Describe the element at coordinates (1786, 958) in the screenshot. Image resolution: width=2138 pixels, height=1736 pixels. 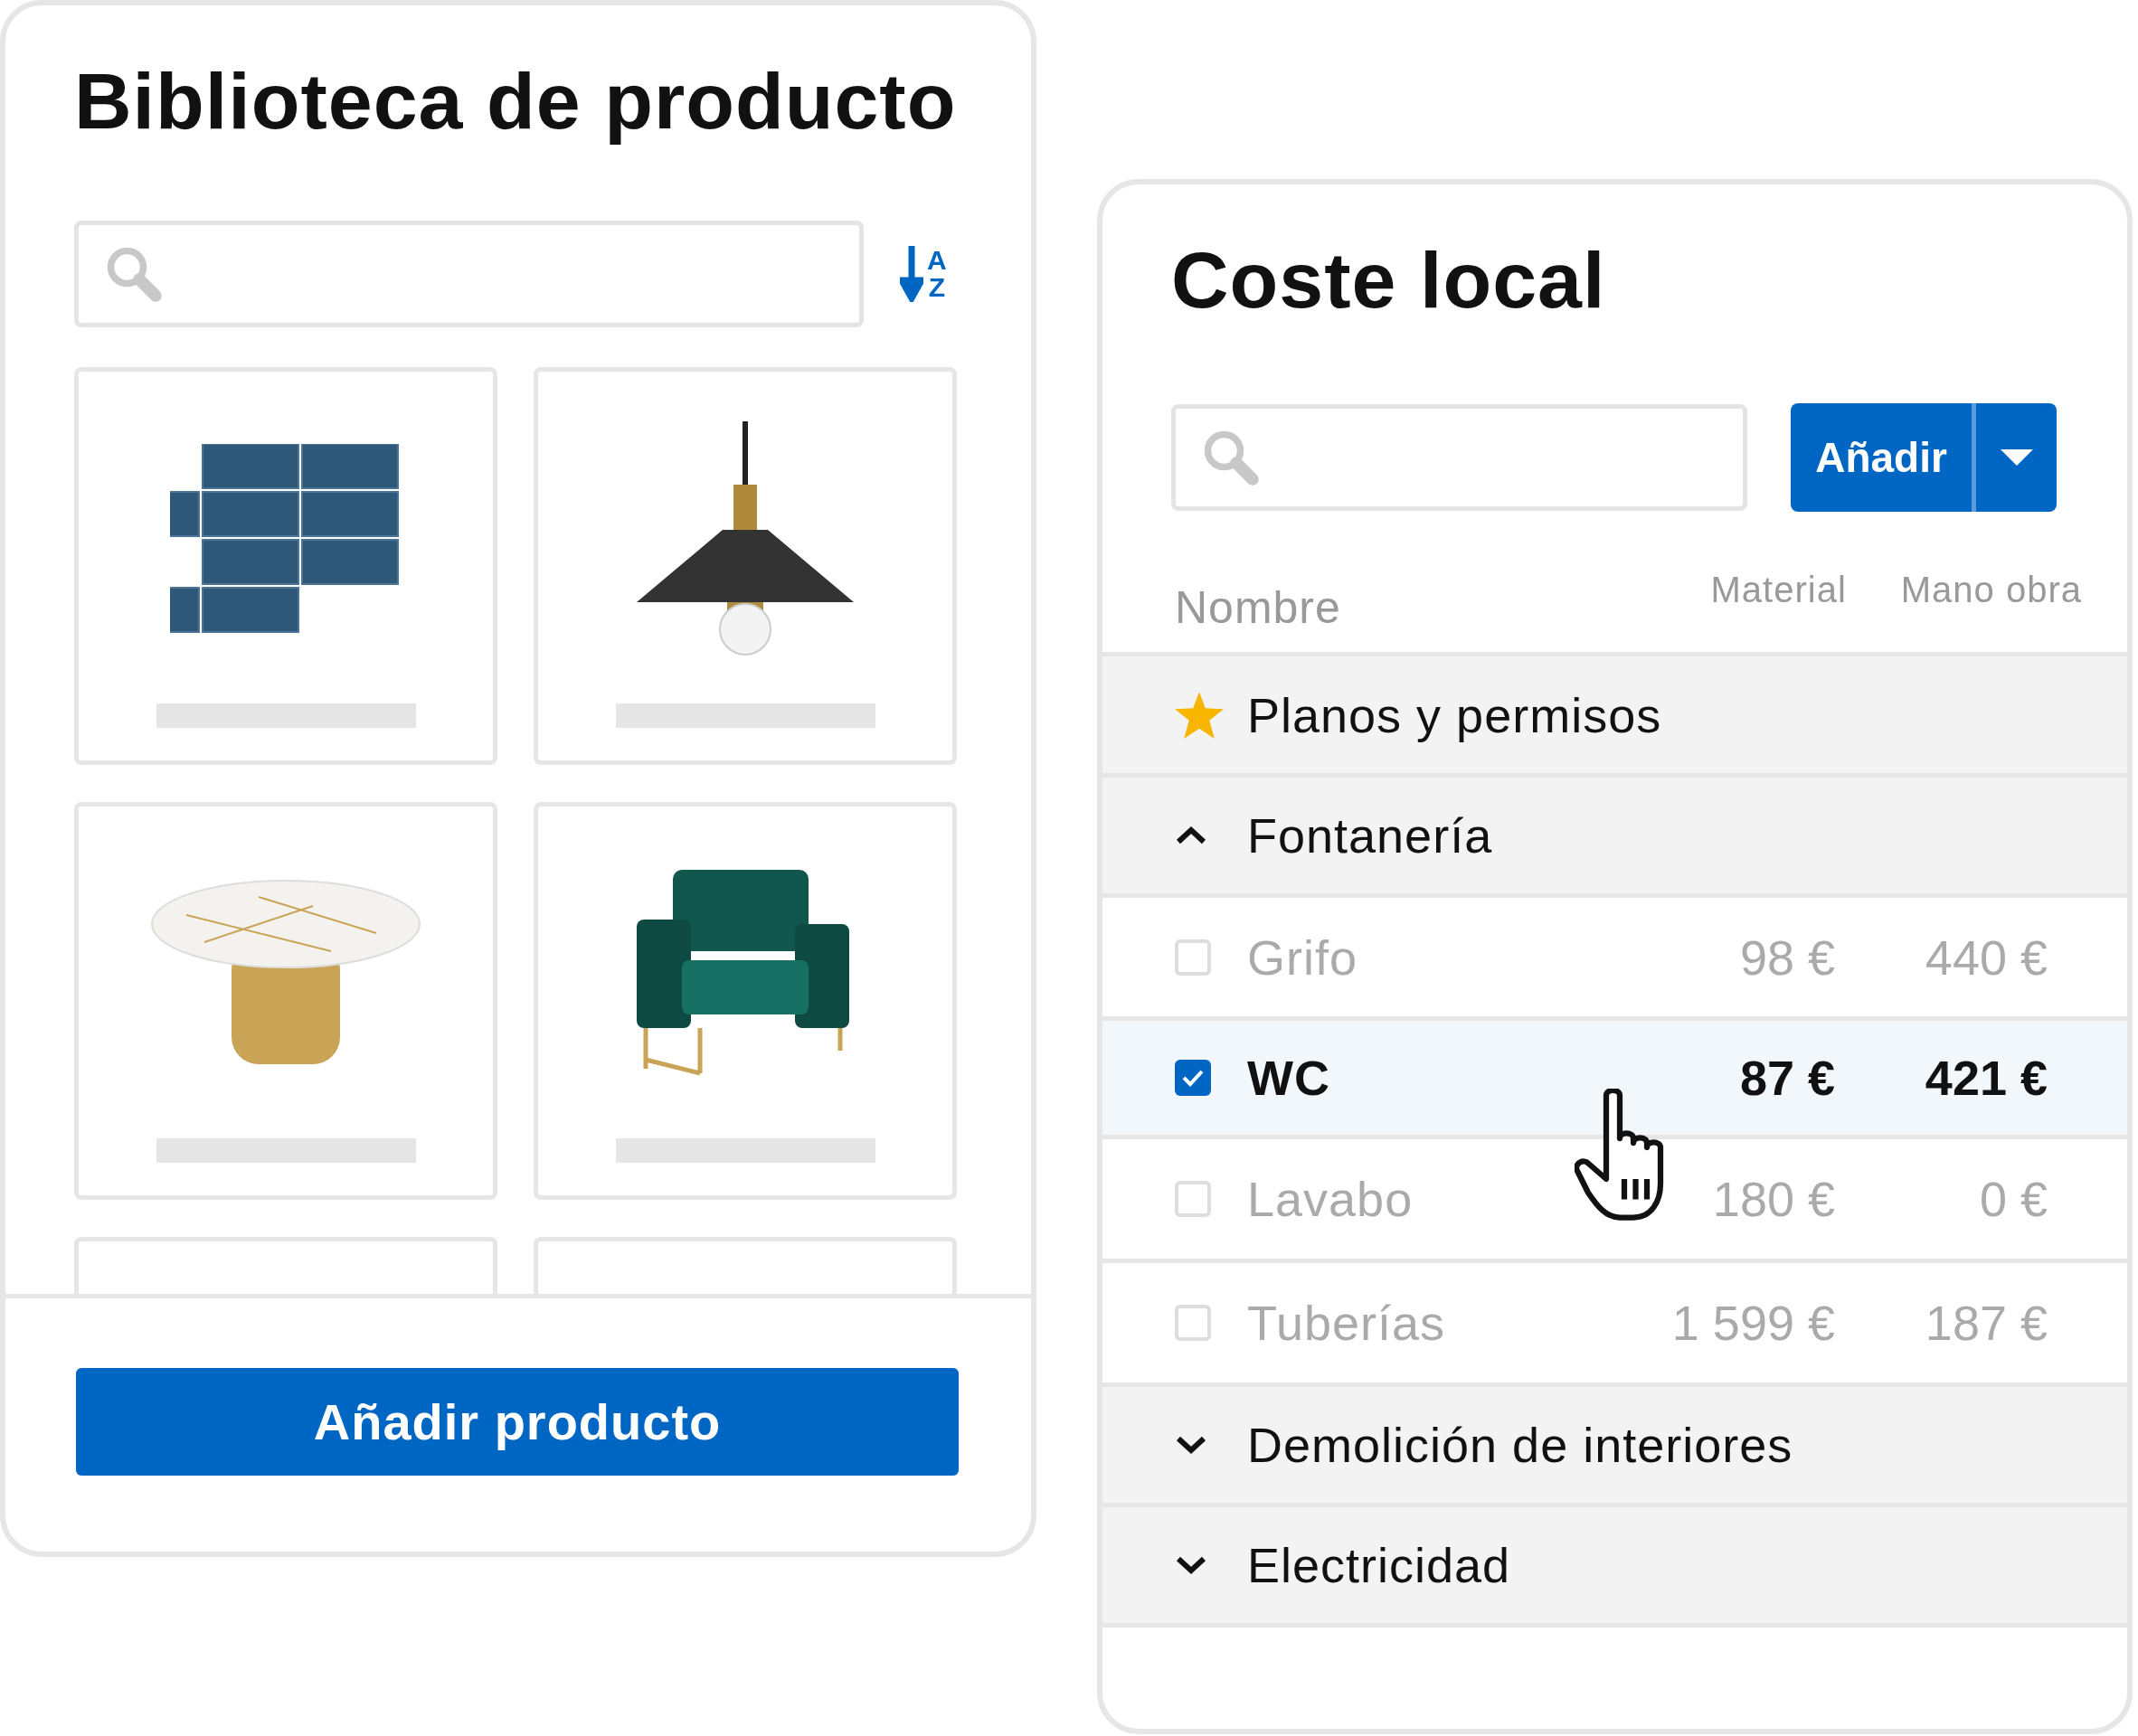
I see `material-cost: 98 €` at that location.